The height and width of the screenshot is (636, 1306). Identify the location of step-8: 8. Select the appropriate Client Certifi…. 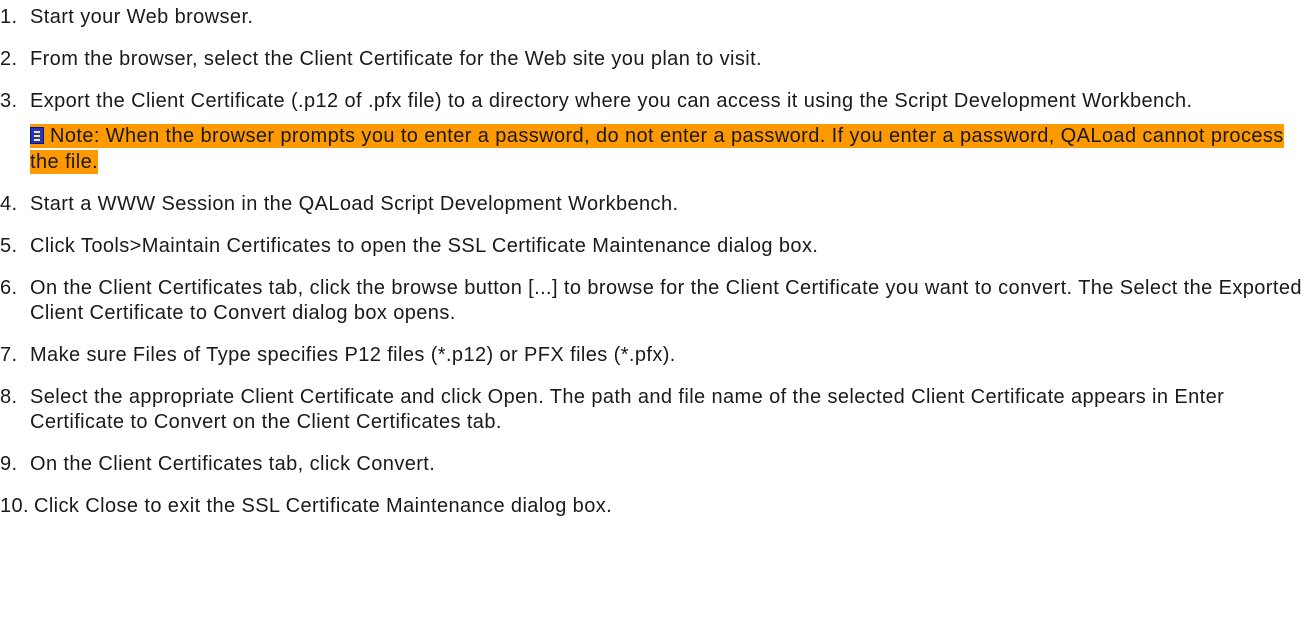
(653, 410).